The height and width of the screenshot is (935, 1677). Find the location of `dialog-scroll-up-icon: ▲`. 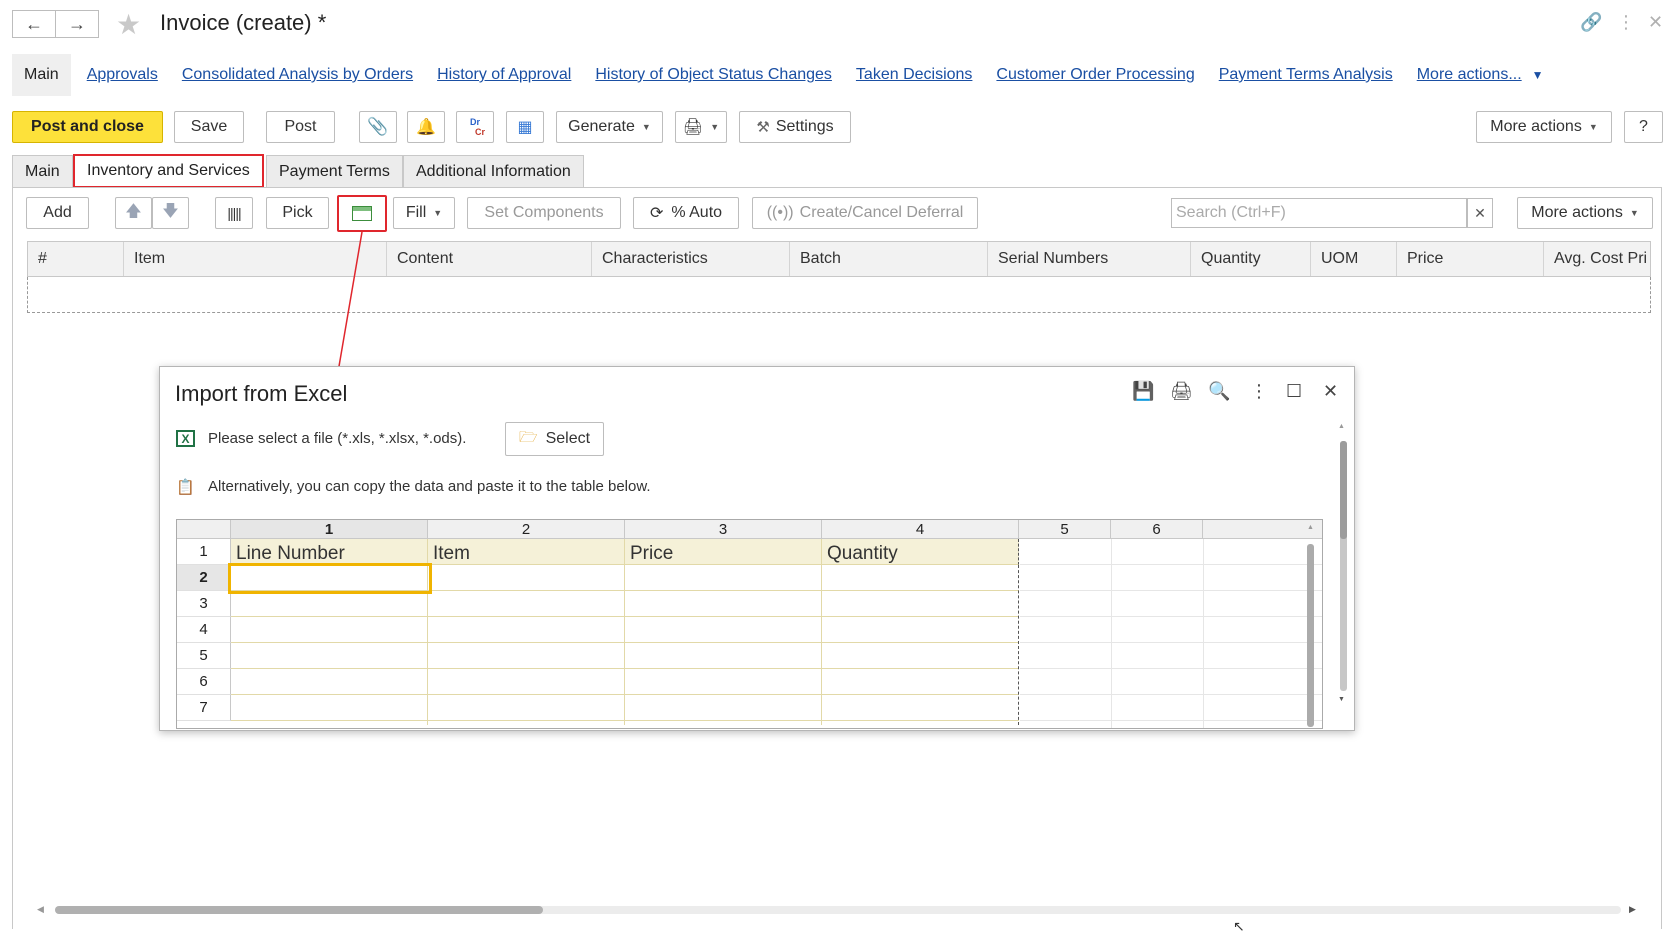

dialog-scroll-up-icon: ▲ is located at coordinates (1341, 426).